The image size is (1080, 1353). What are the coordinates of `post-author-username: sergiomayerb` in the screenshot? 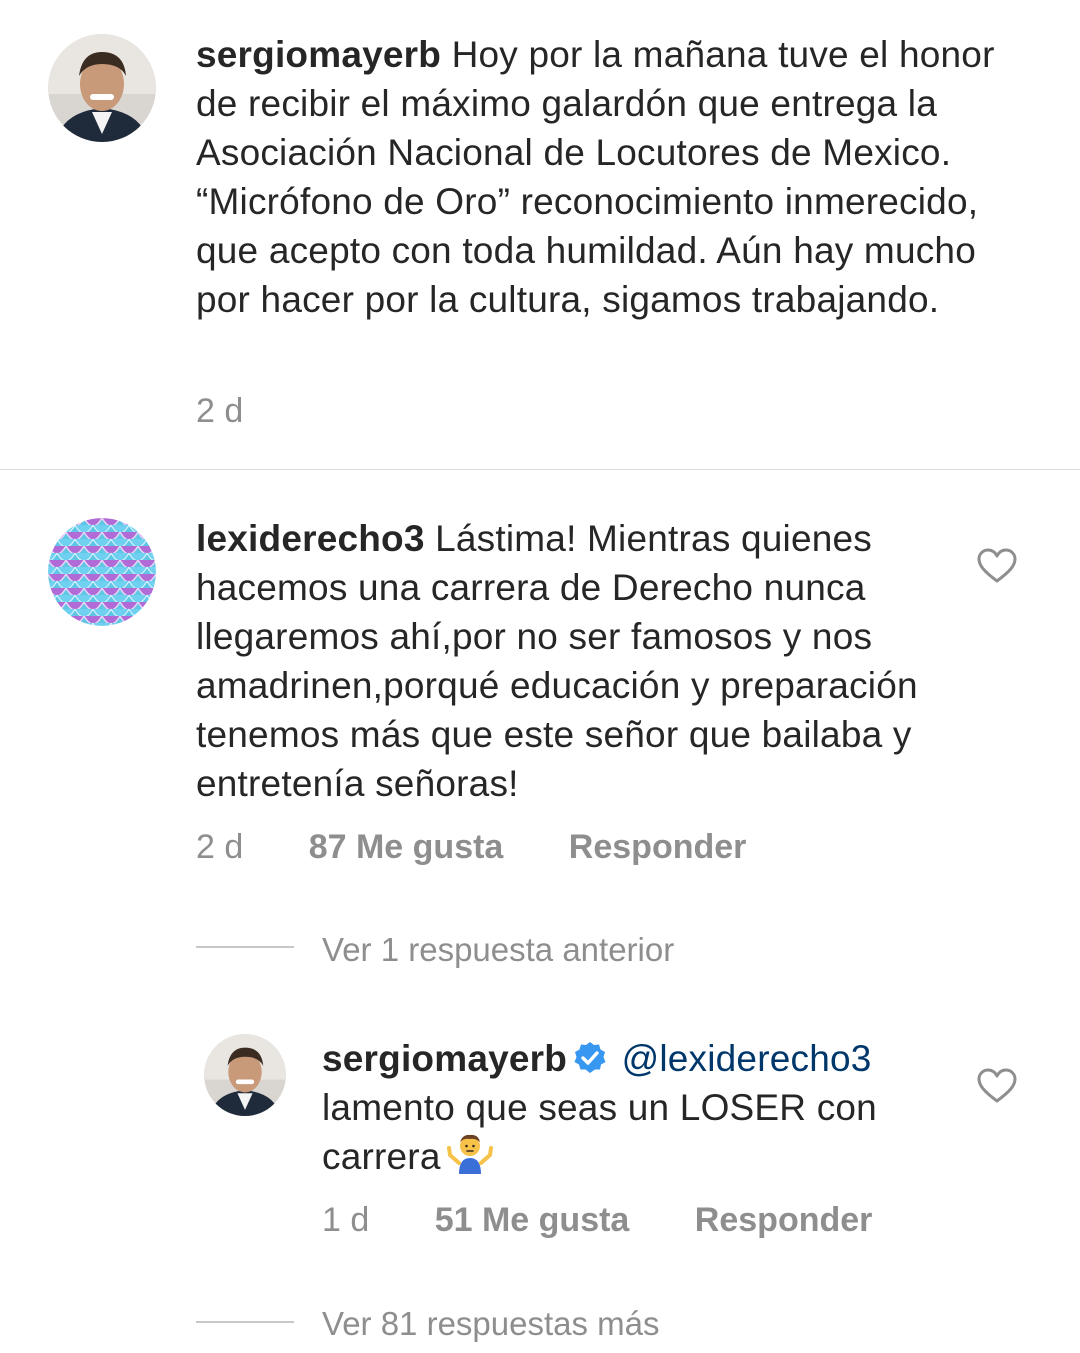 It's located at (318, 54).